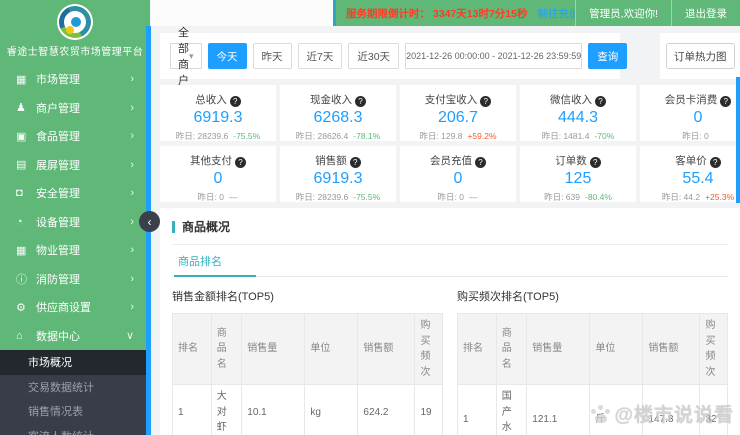 The height and width of the screenshot is (435, 740). What do you see at coordinates (458, 117) in the screenshot?
I see `stat-value: 206.7` at bounding box center [458, 117].